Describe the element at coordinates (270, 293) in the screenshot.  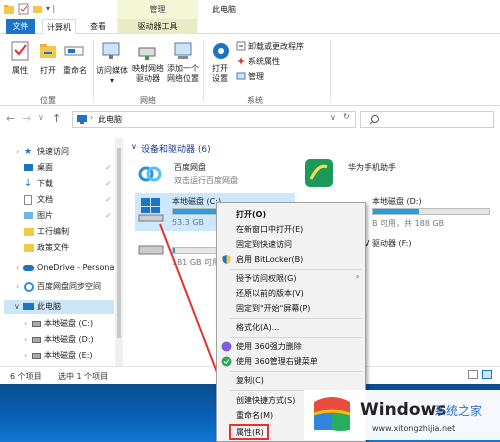
I see `menu-item-restore-versions: 还原以前的版本(V)` at that location.